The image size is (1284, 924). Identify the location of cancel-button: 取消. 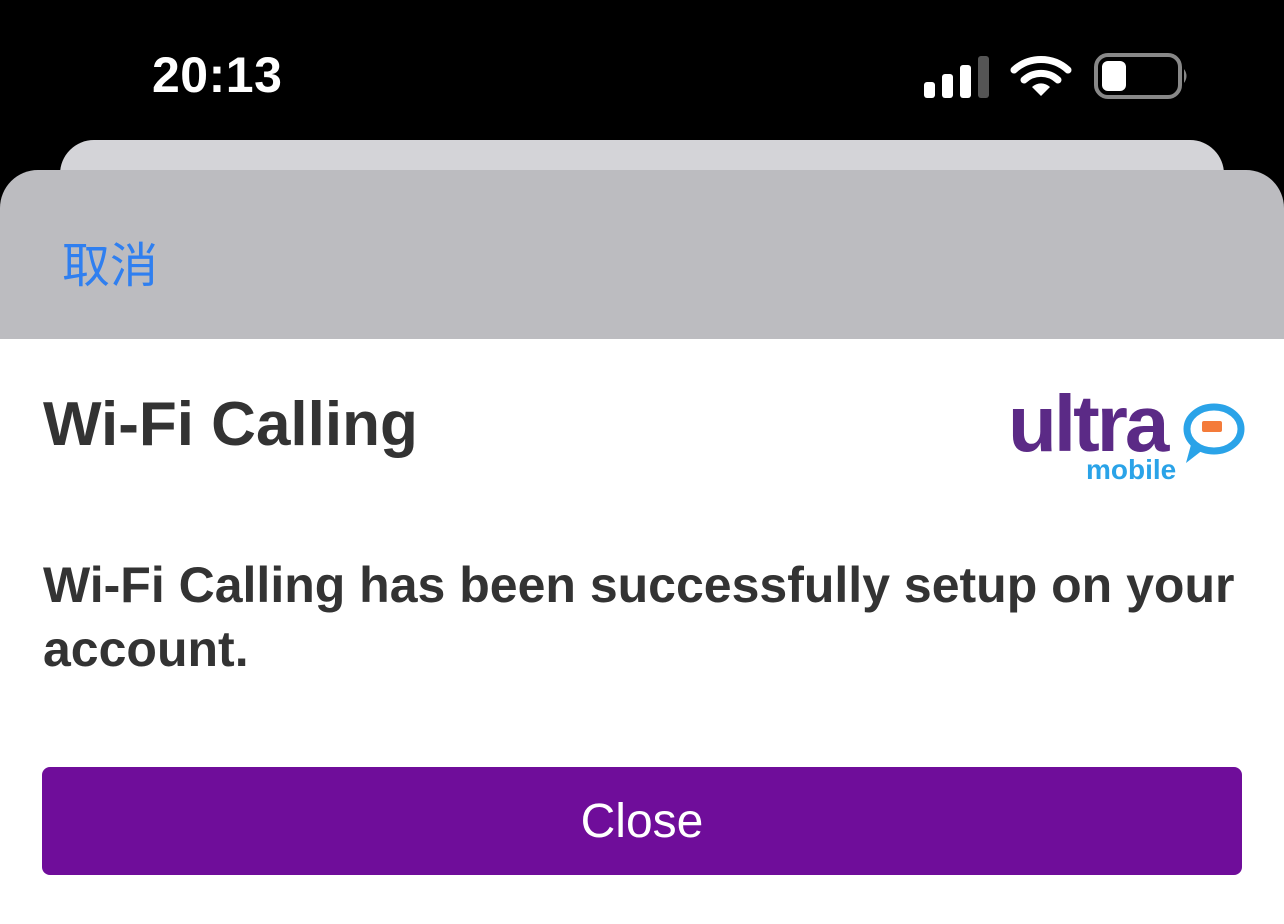
(110, 261).